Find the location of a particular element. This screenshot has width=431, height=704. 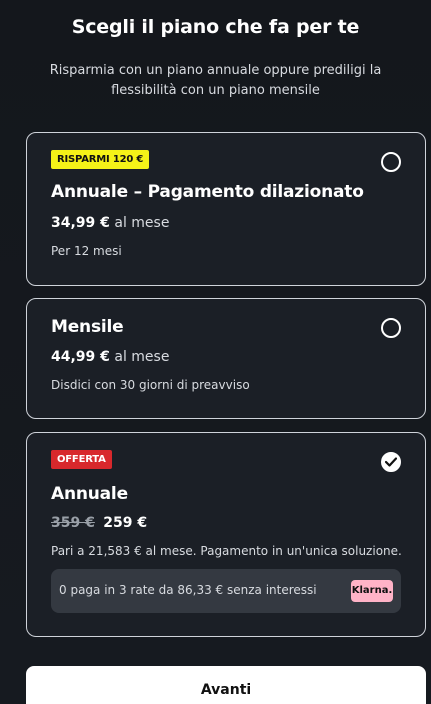

klarna-logo: Klarna. is located at coordinates (372, 591).